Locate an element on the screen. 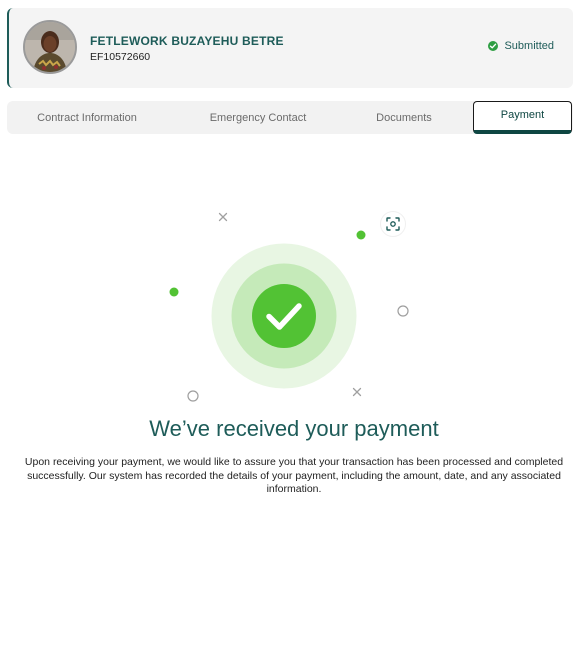  status-badge: Submitted is located at coordinates (521, 46).